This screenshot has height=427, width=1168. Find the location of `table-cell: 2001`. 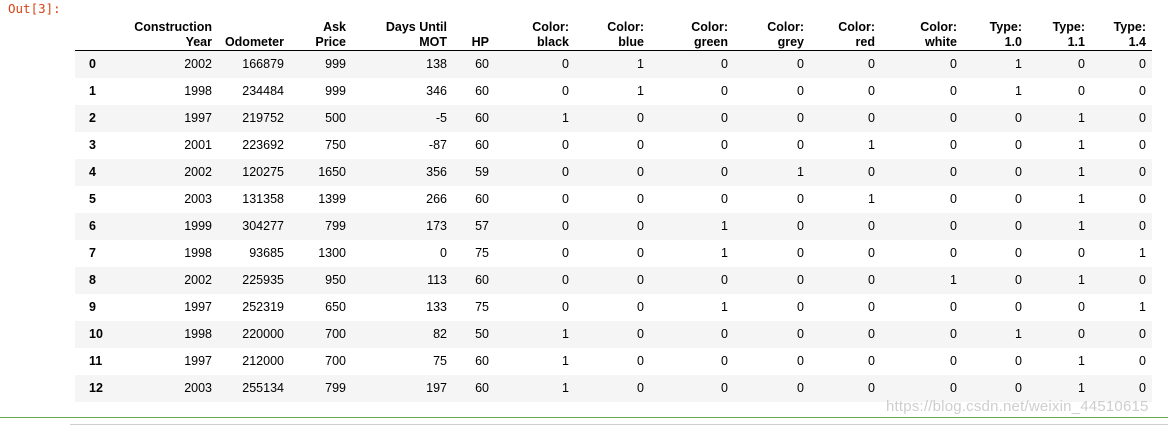

table-cell: 2001 is located at coordinates (198, 145).